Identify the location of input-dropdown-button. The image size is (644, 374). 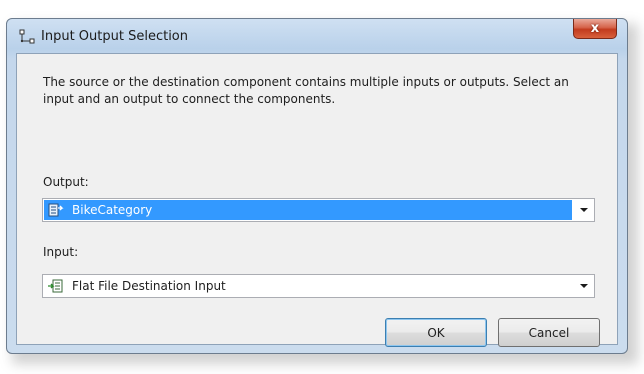
(584, 286).